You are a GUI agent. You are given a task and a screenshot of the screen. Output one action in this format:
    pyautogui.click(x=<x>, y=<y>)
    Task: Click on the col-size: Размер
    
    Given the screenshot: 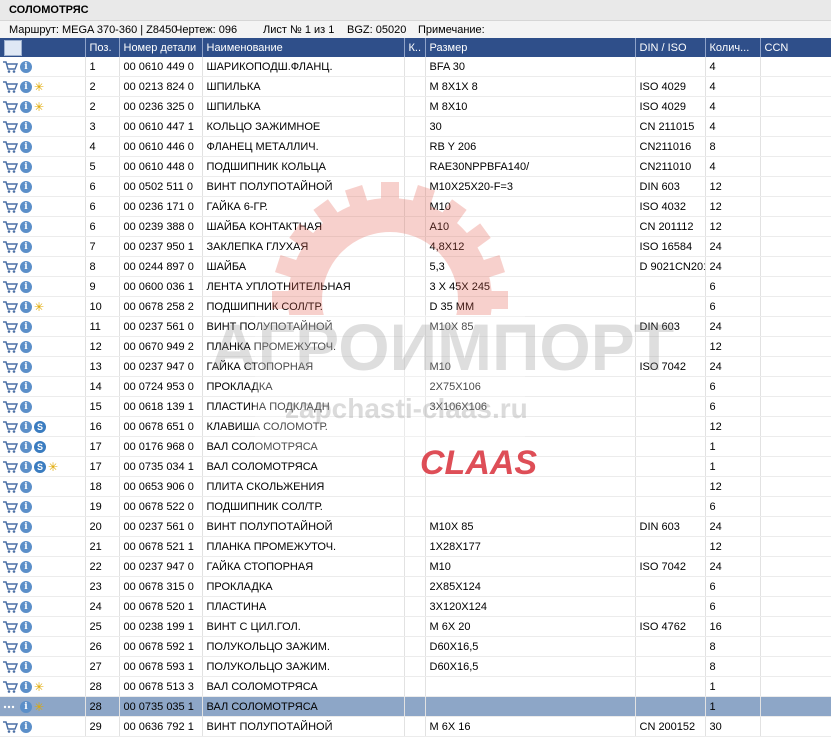 What is the action you would take?
    pyautogui.click(x=530, y=47)
    